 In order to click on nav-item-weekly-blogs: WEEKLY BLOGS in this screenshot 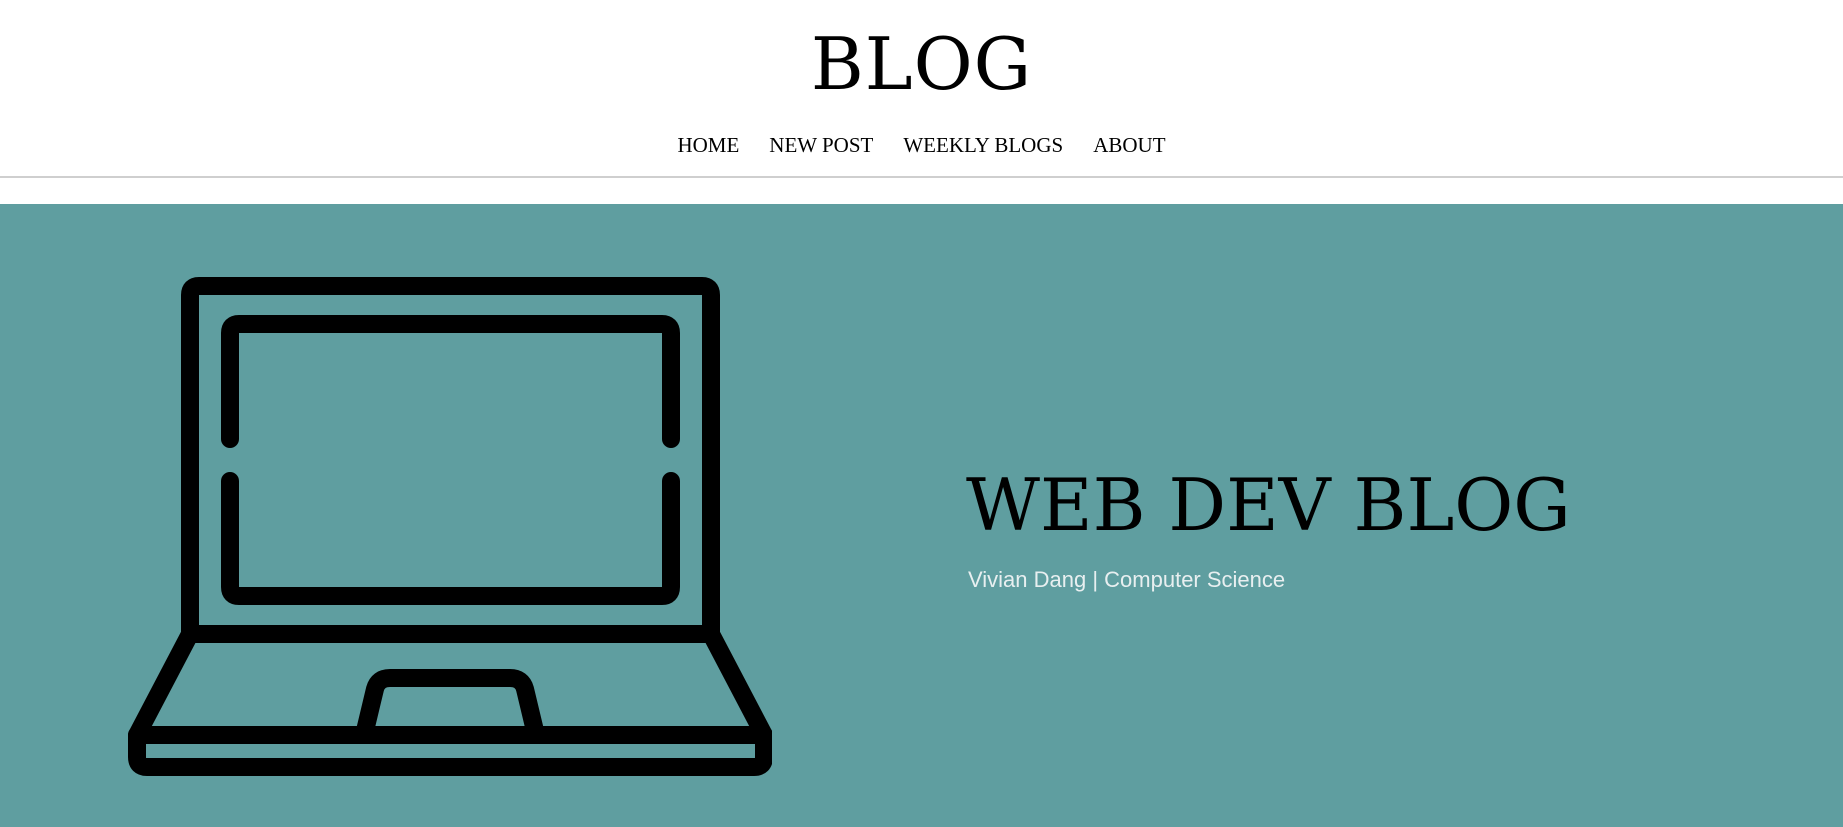, I will do `click(983, 145)`.